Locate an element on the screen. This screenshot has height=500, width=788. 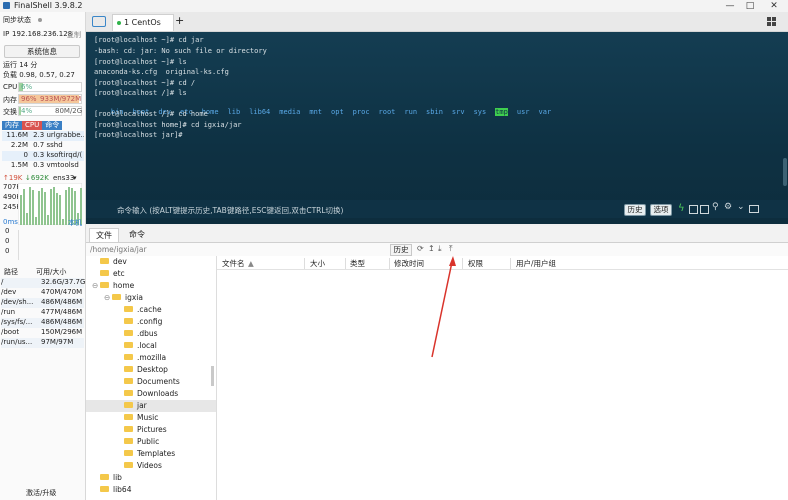
tab-centos: 1 CentOs is located at coordinates (143, 22).